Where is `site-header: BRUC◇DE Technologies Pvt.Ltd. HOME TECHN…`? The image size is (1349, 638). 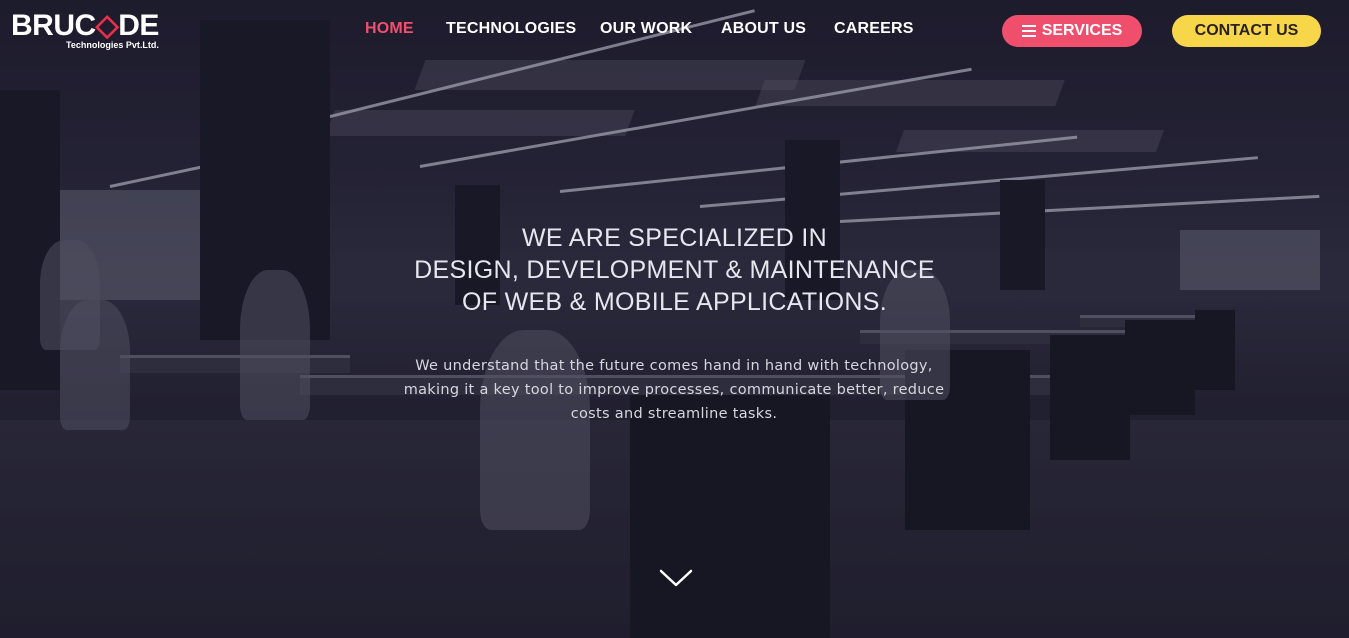 site-header: BRUC◇DE Technologies Pvt.Ltd. HOME TECHN… is located at coordinates (674, 31).